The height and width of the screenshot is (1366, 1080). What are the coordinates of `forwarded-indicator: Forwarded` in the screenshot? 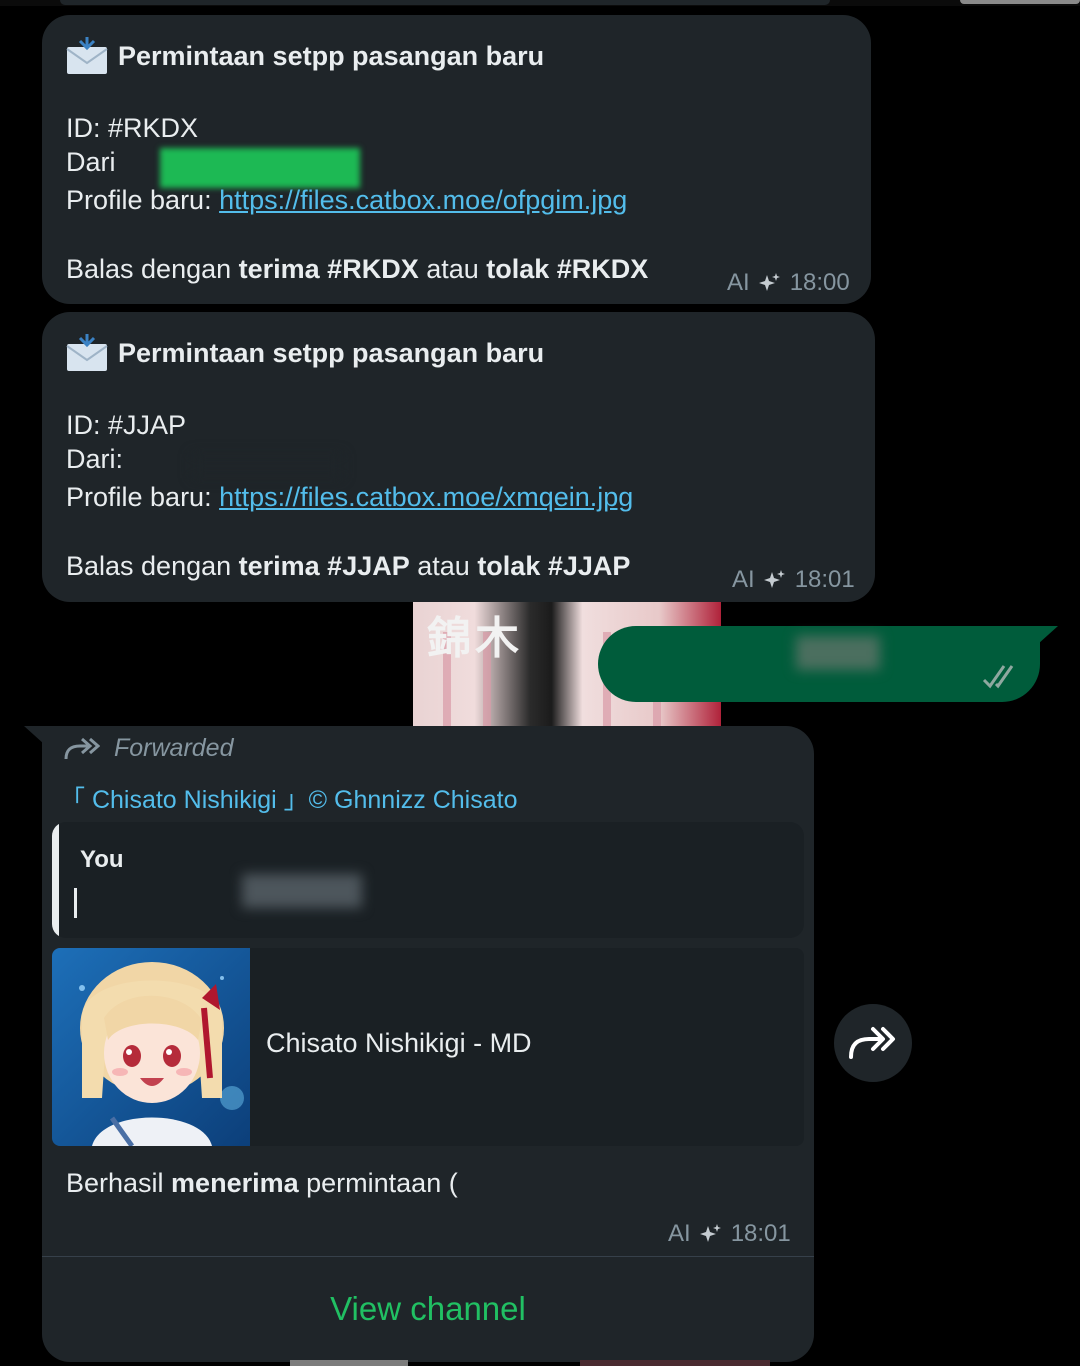 It's located at (149, 748).